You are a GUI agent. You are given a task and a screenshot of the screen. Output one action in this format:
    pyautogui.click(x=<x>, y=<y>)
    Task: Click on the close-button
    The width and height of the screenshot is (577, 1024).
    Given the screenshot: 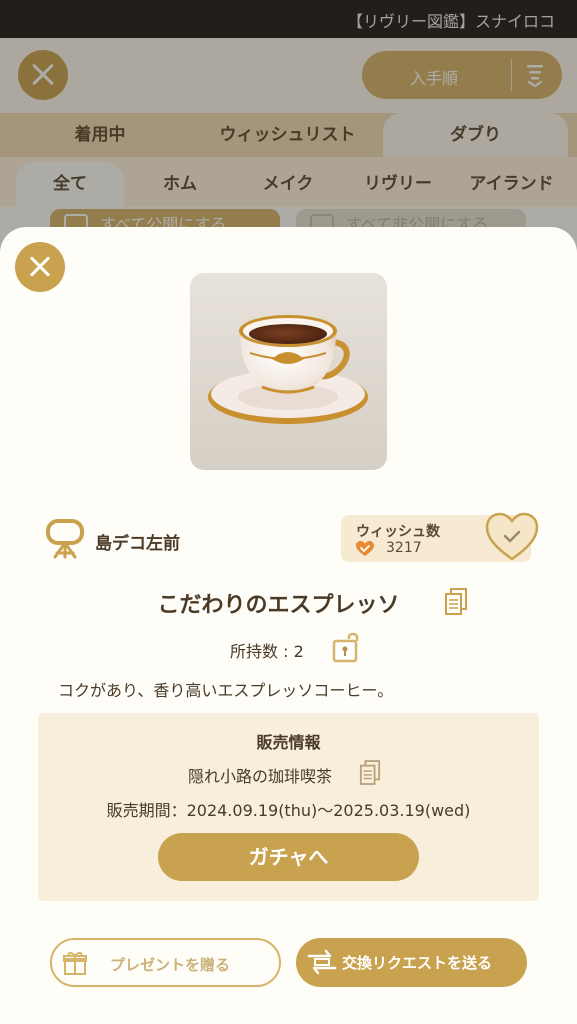 What is the action you would take?
    pyautogui.click(x=40, y=267)
    